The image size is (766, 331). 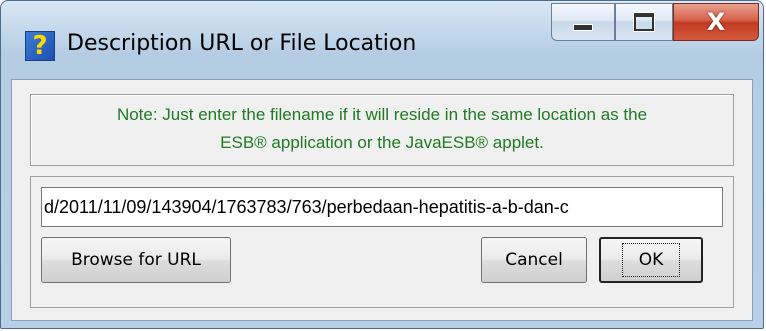 I want to click on ok-button-label: OK, so click(x=651, y=260).